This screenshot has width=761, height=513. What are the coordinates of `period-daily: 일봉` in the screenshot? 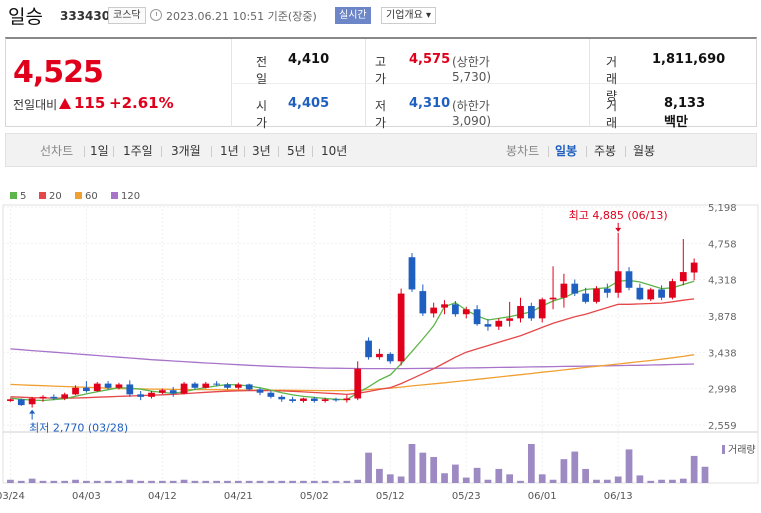 It's located at (566, 150).